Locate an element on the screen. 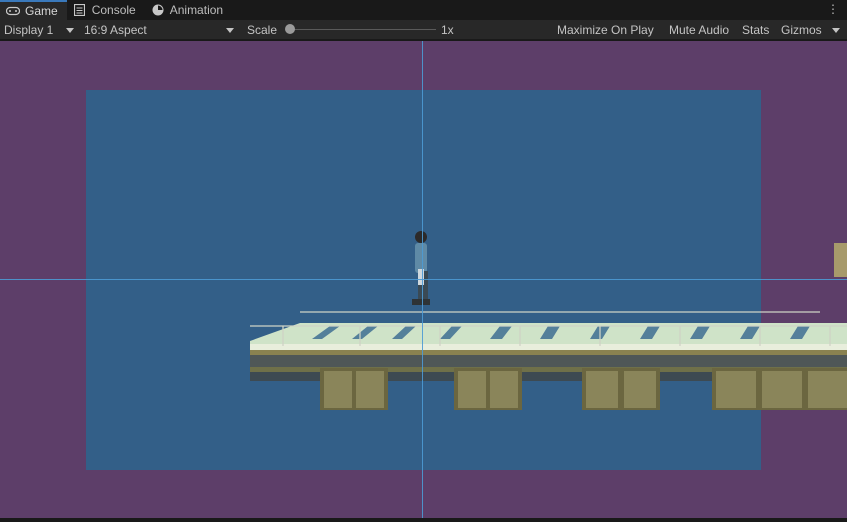  scale-slider-handle is located at coordinates (290, 29).